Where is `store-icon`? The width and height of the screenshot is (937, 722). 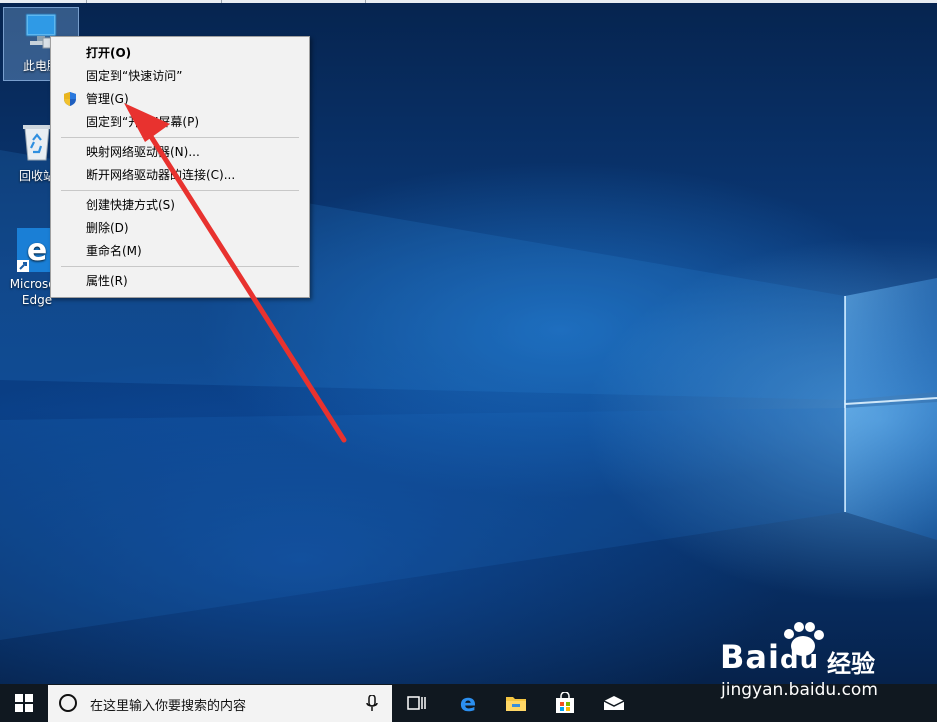
store-icon is located at coordinates (565, 702).